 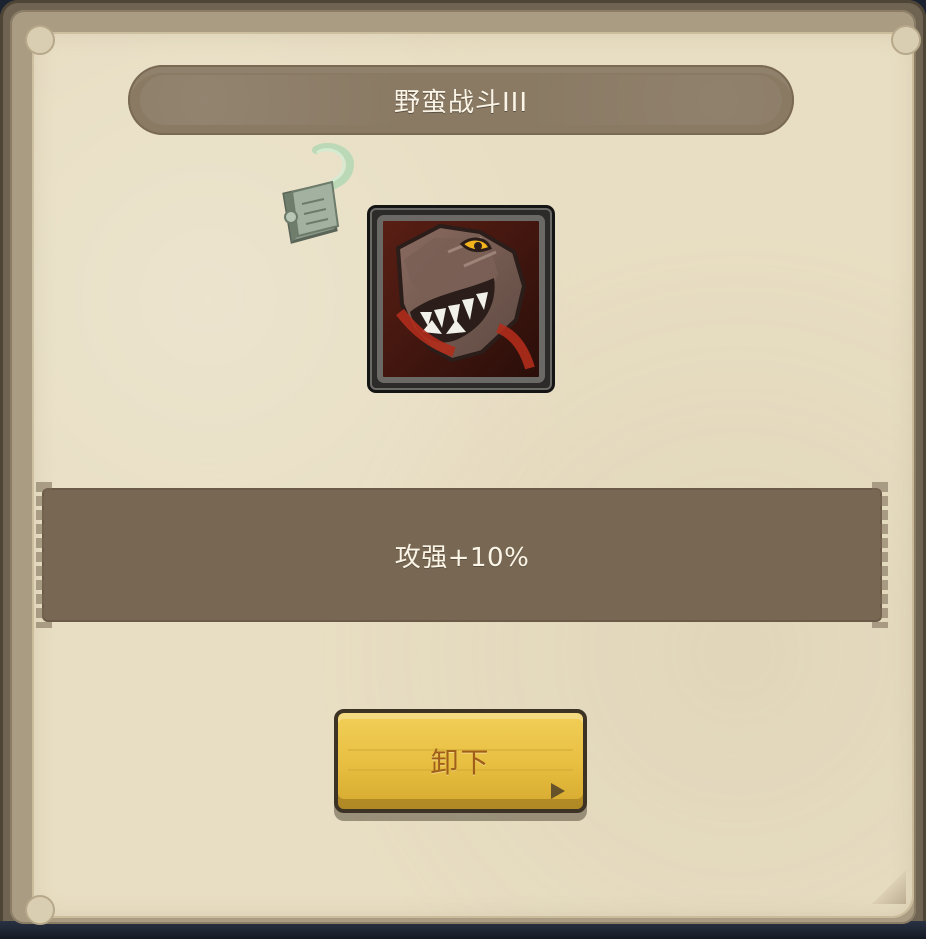 I want to click on title-banner: 野蛮战斗III, so click(x=461, y=100).